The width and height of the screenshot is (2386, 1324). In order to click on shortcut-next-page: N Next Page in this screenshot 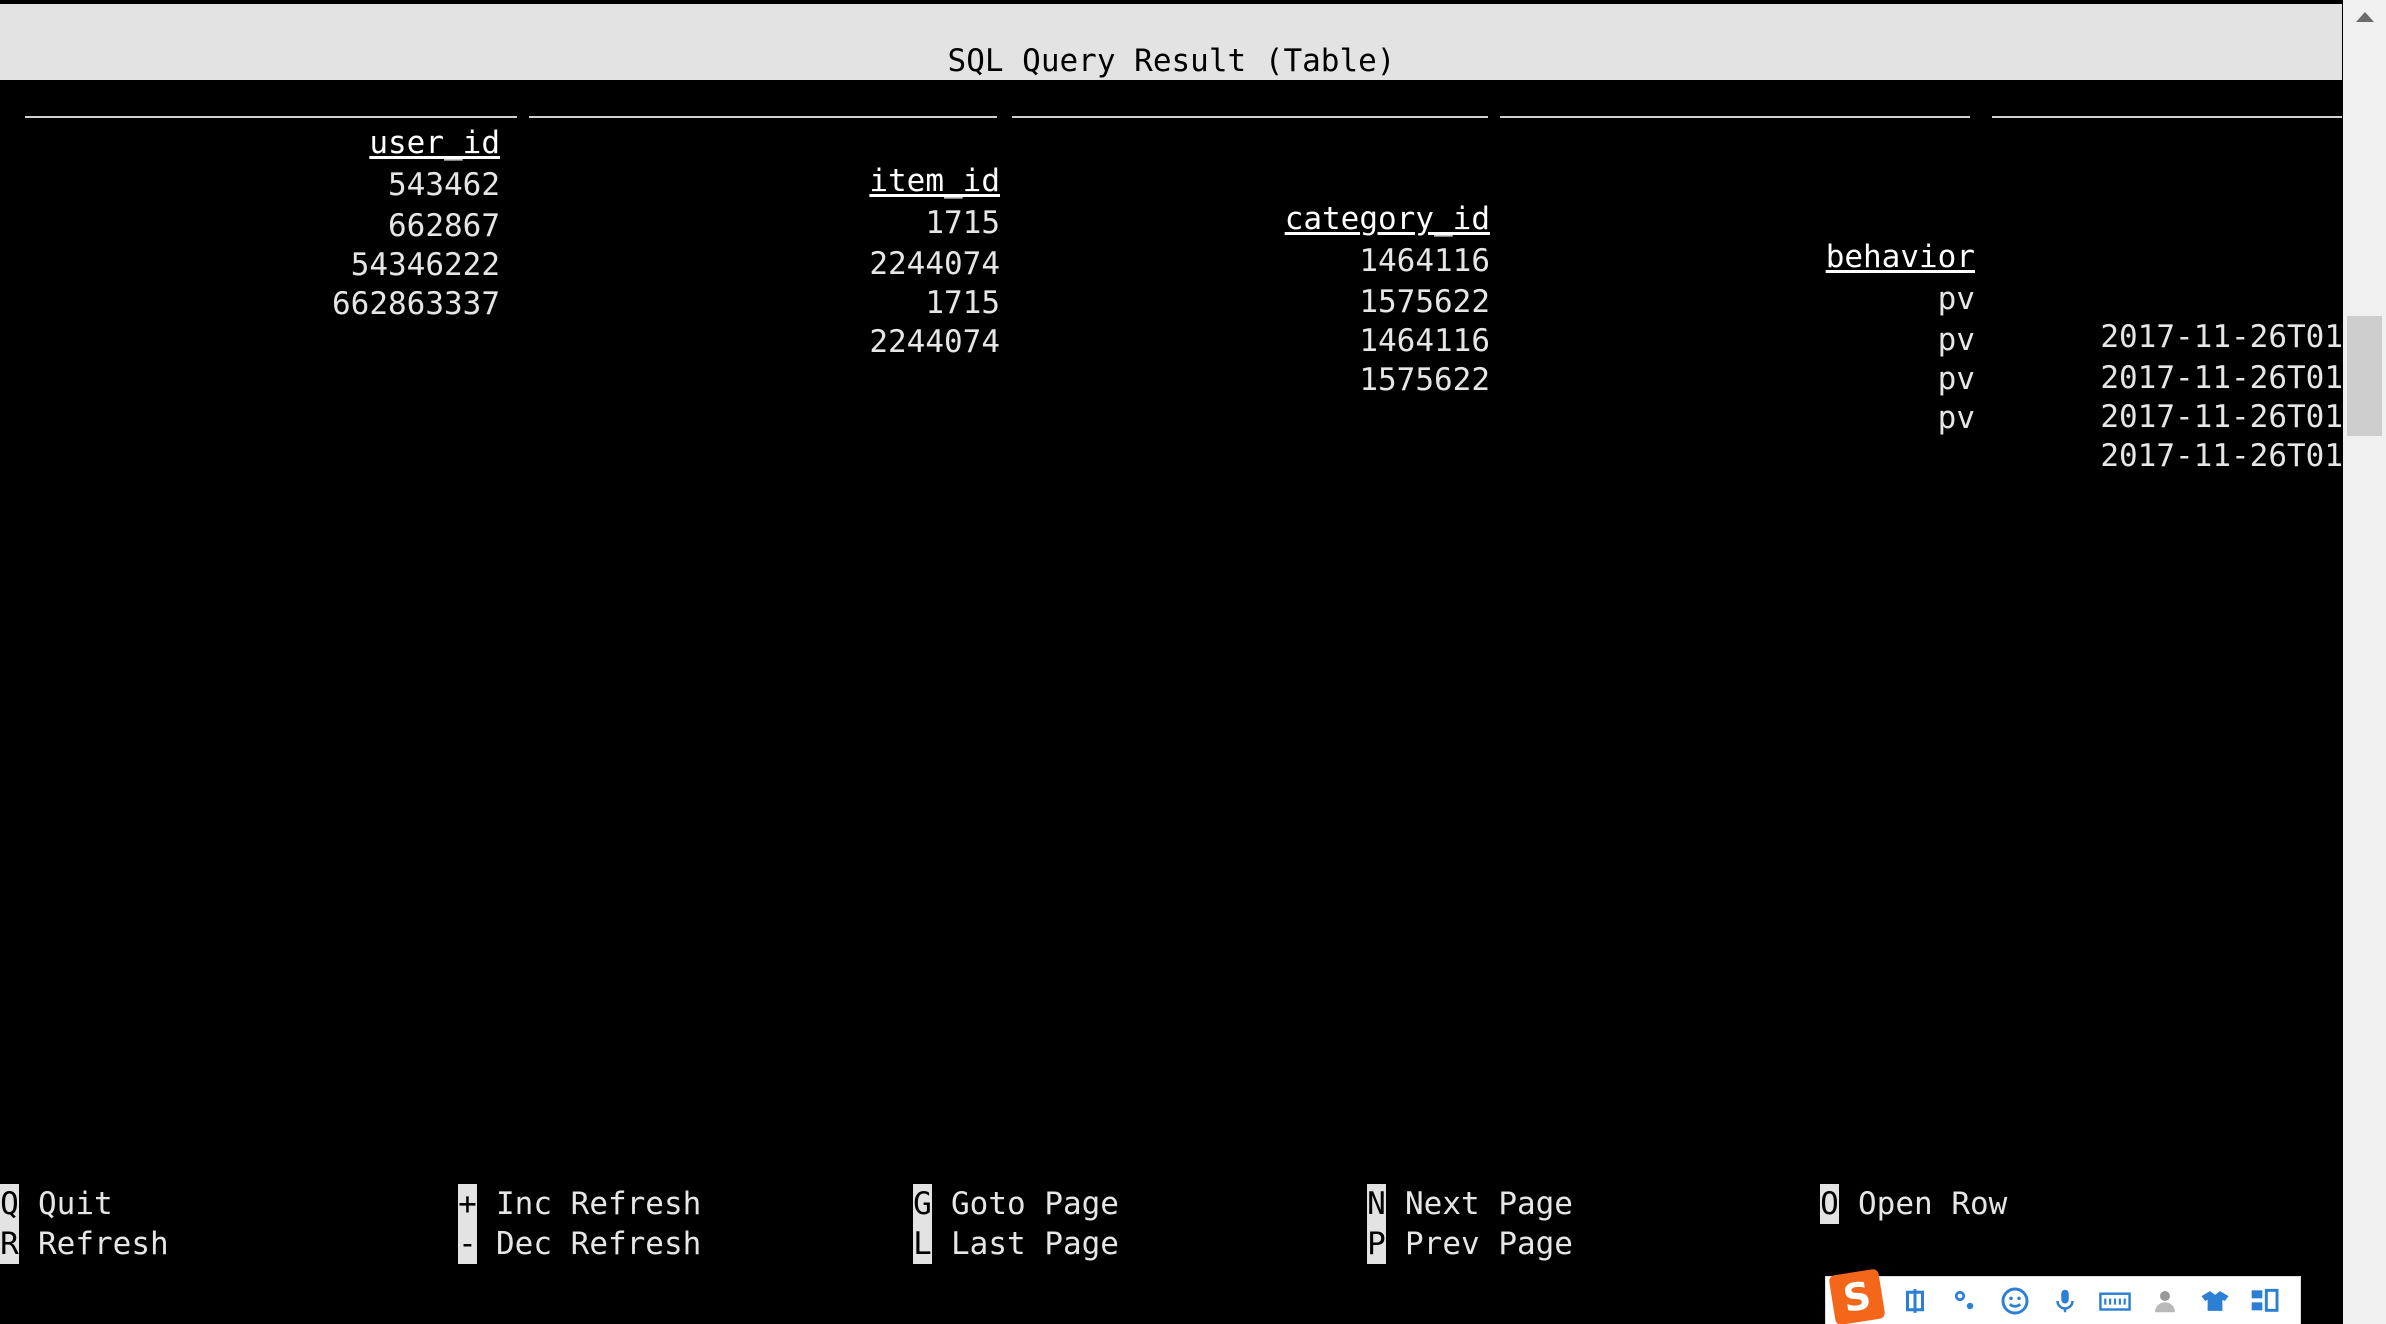, I will do `click(1470, 1204)`.